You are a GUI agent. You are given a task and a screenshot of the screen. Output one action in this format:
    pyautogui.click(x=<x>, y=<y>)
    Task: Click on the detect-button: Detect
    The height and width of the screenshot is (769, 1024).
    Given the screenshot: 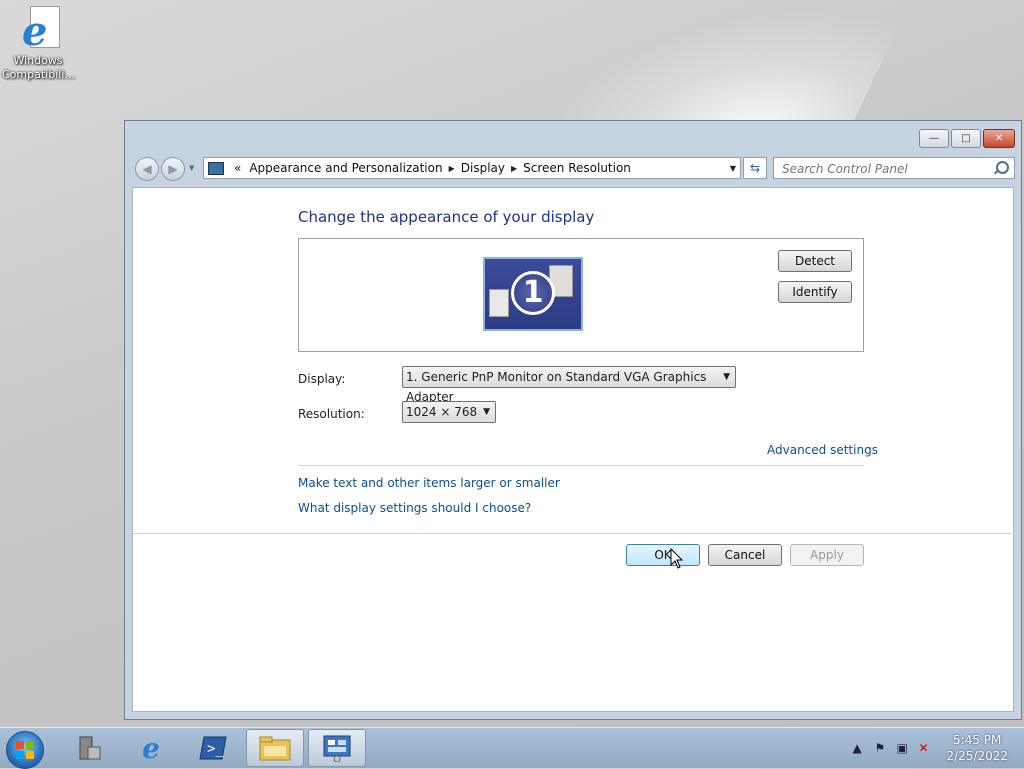 What is the action you would take?
    pyautogui.click(x=815, y=261)
    